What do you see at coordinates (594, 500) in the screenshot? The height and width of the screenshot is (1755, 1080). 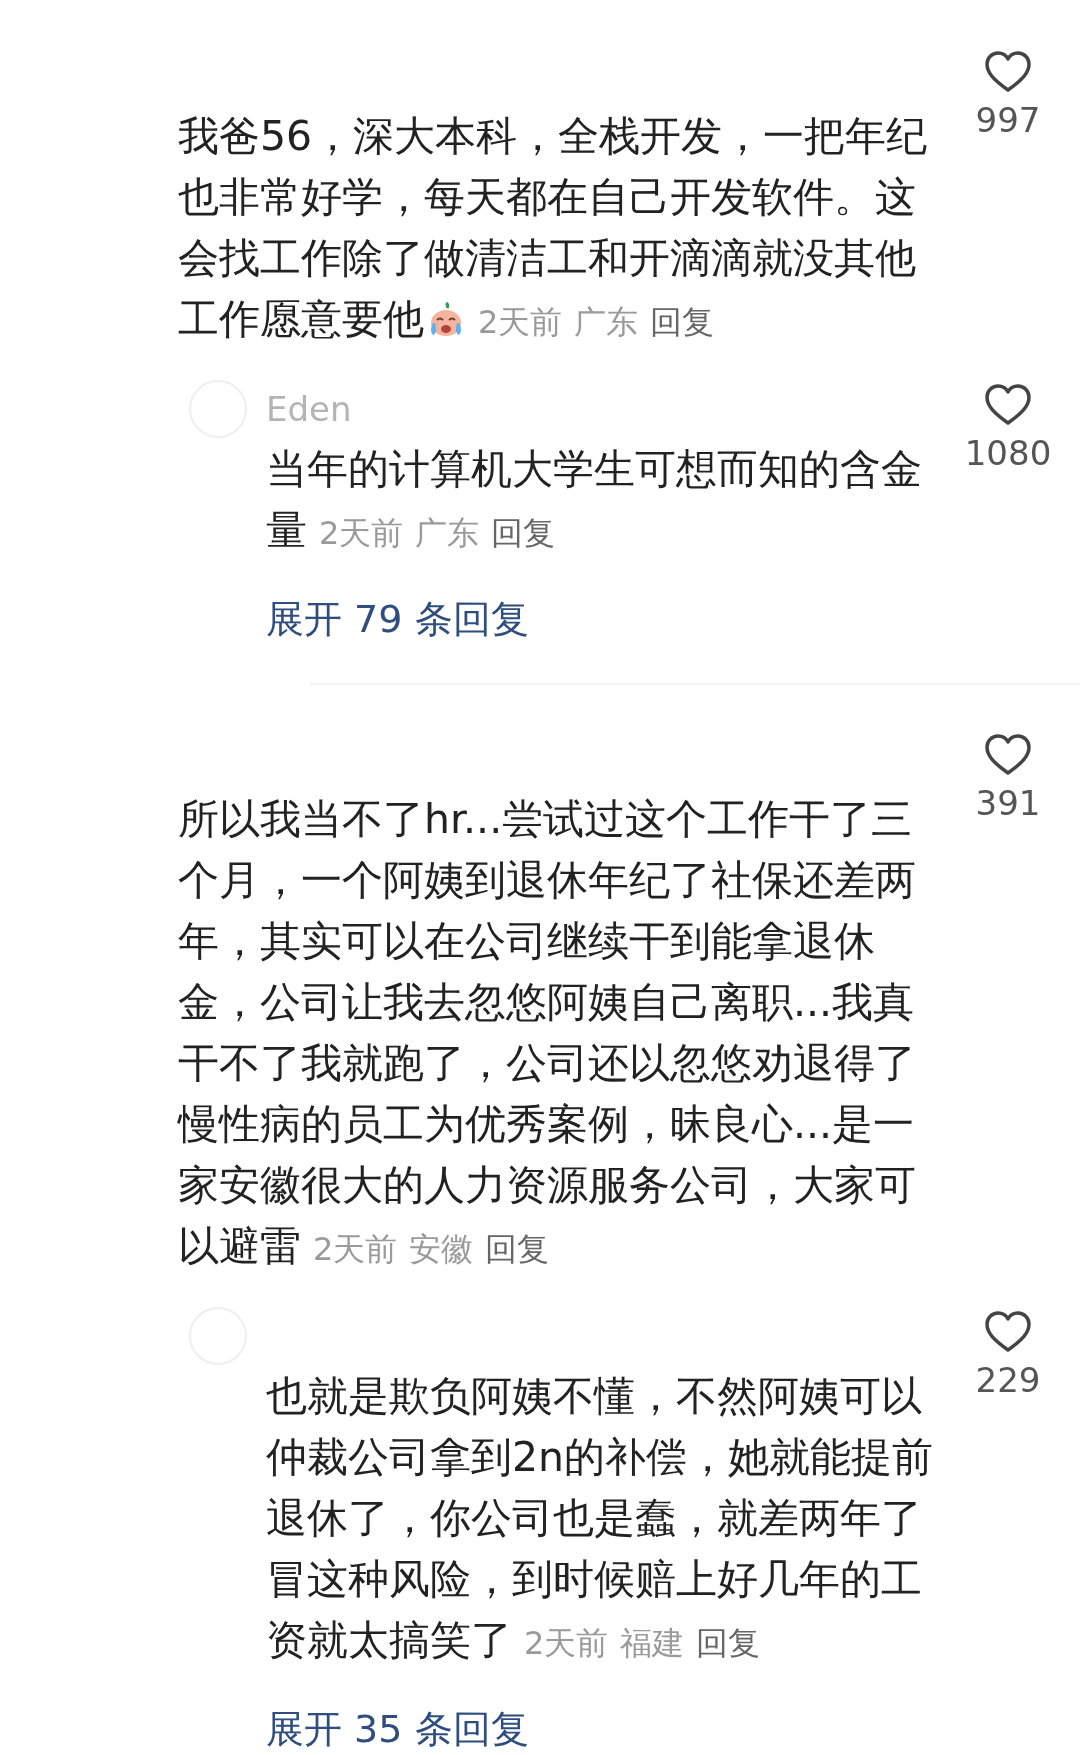 I see `reply-text: 当年的计算机大学生可想而知的含金量 2天前 广东 回复` at bounding box center [594, 500].